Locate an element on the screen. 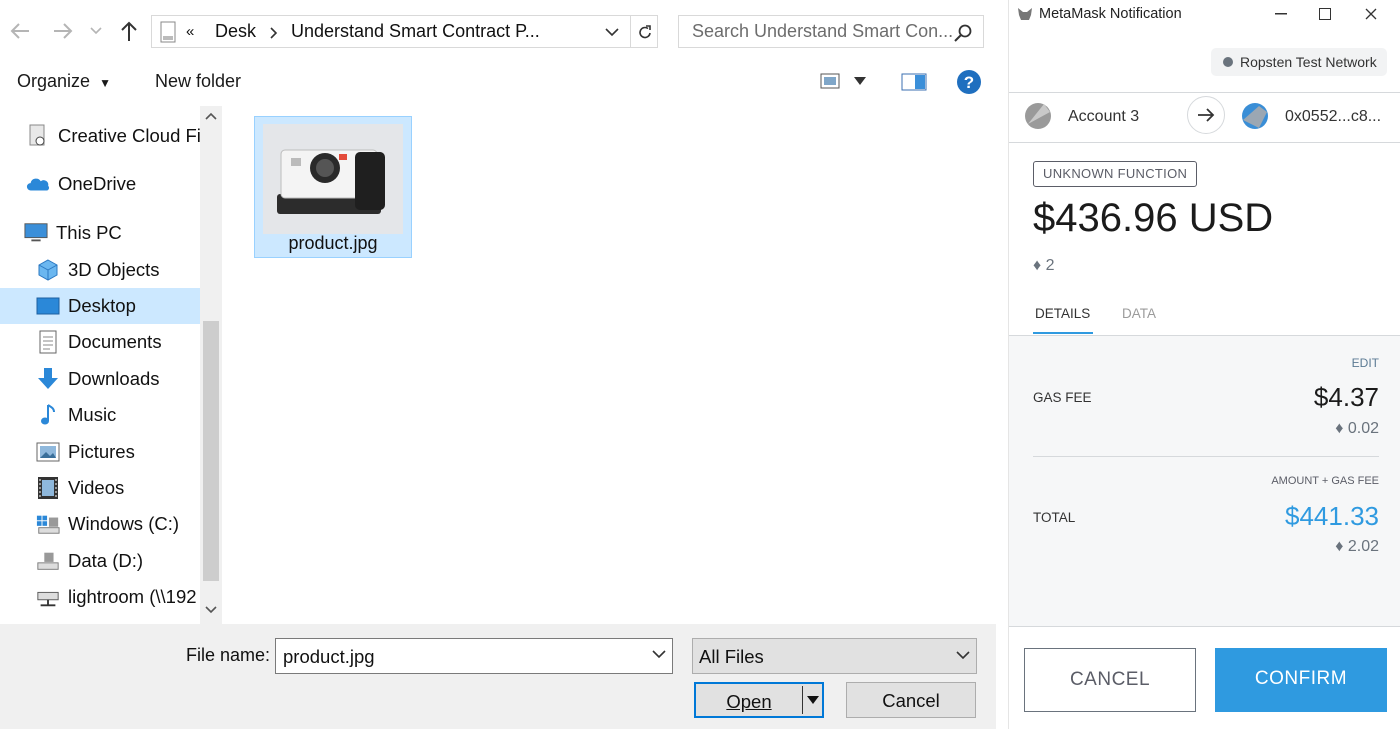  nav-item-windows-c: Windows (C:) is located at coordinates (100, 524).